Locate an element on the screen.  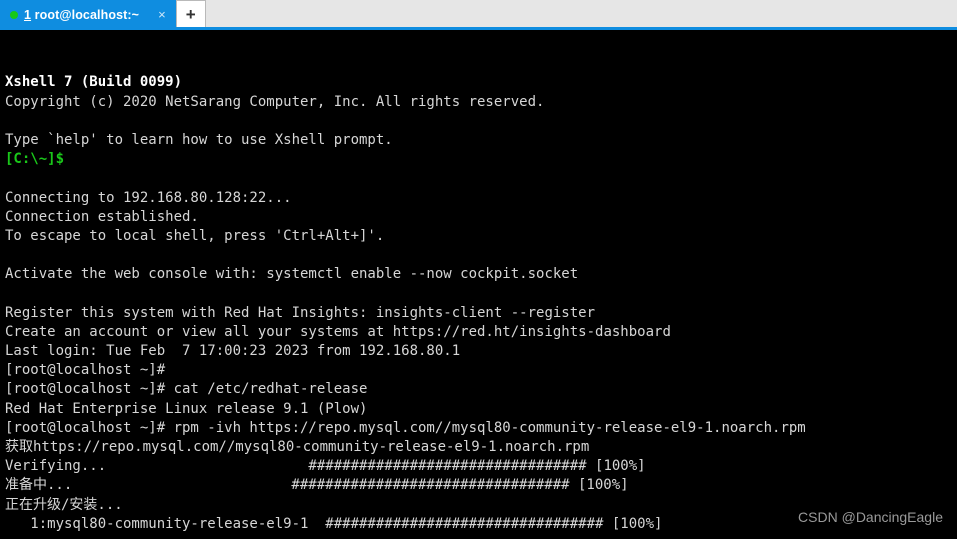
terminal-tab-1: 1 root@localhost:~ × is located at coordinates (88, 15).